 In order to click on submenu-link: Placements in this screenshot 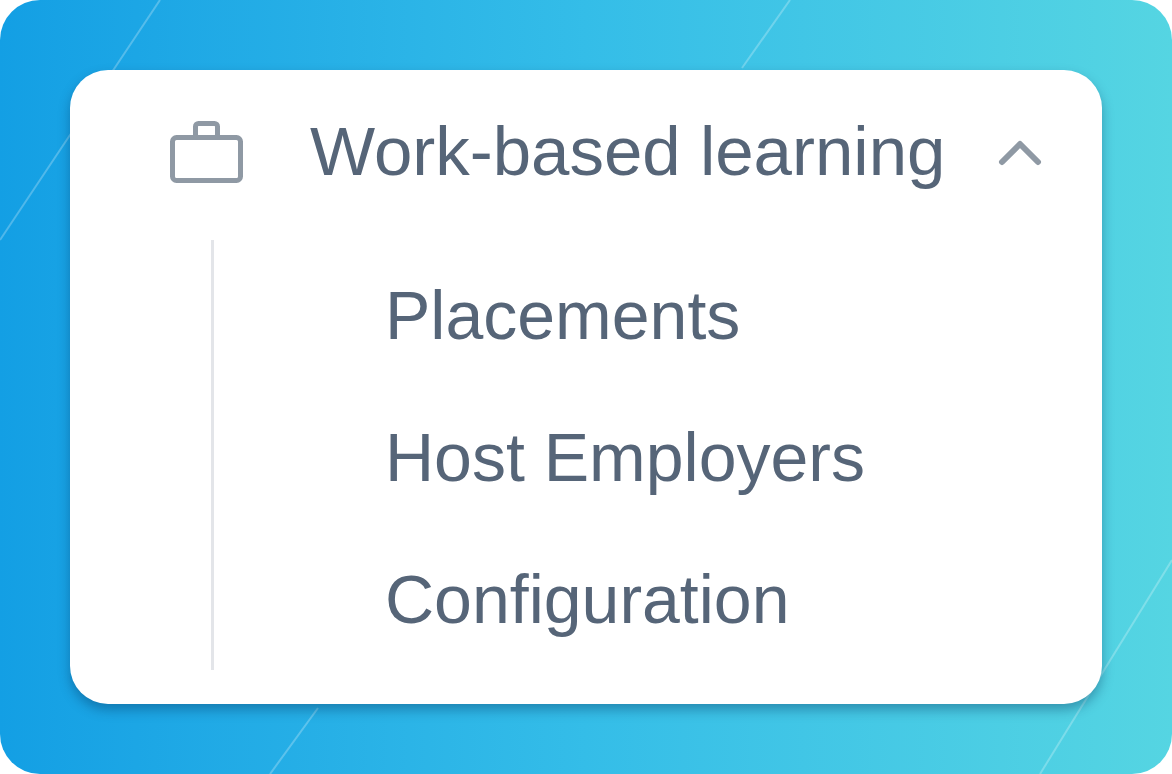, I will do `click(563, 315)`.